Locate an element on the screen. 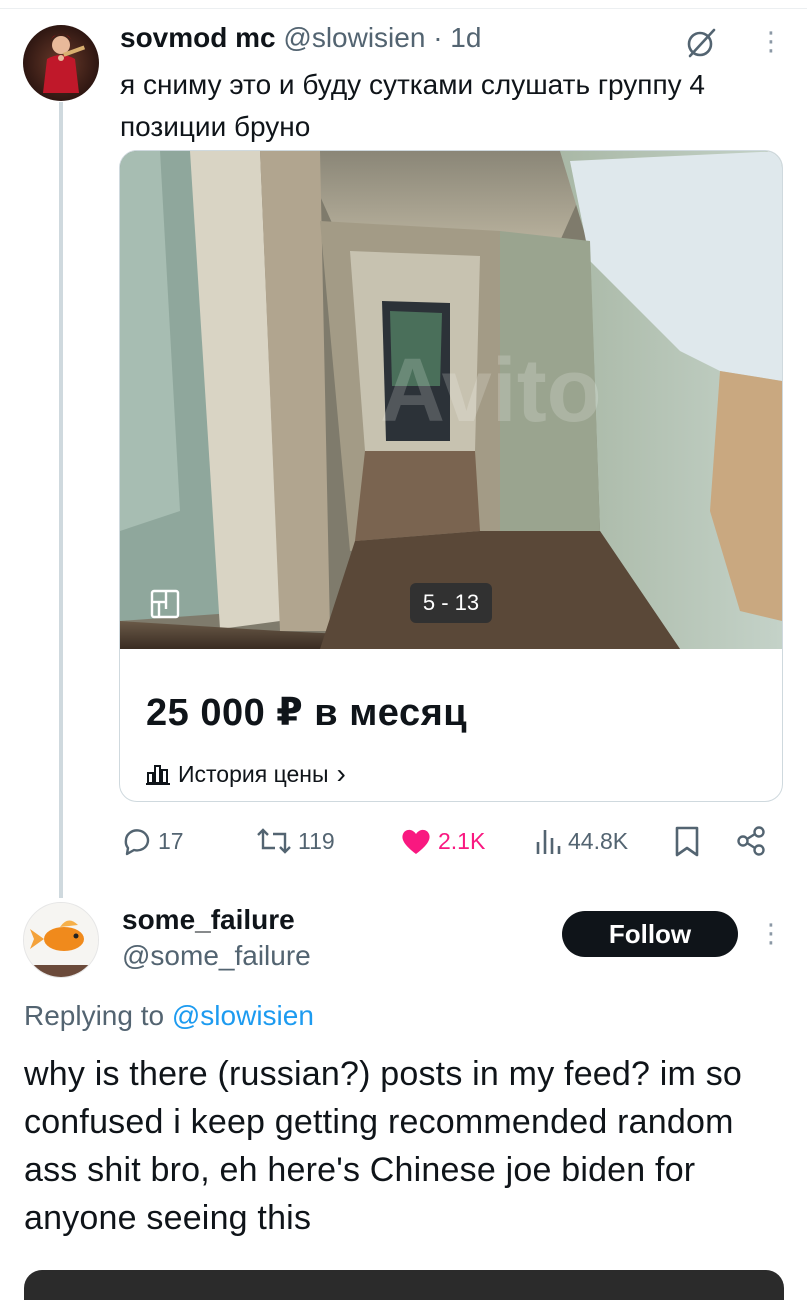 Image resolution: width=807 pixels, height=1300 pixels. reply-icon is located at coordinates (137, 842).